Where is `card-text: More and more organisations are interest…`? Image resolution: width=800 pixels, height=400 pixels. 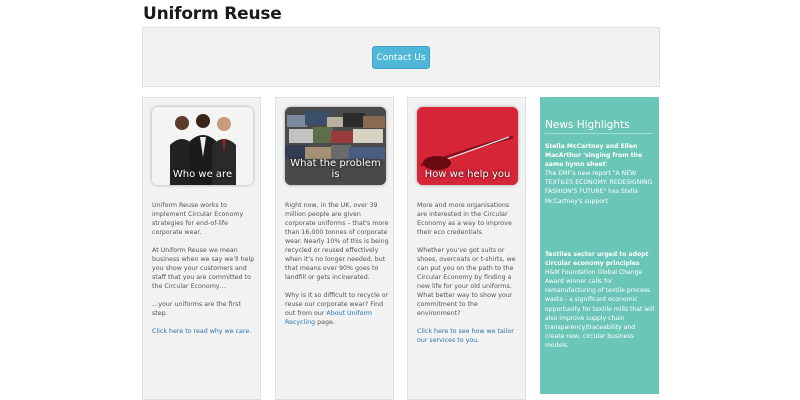
card-text: More and more organisations are interest… is located at coordinates (469, 277).